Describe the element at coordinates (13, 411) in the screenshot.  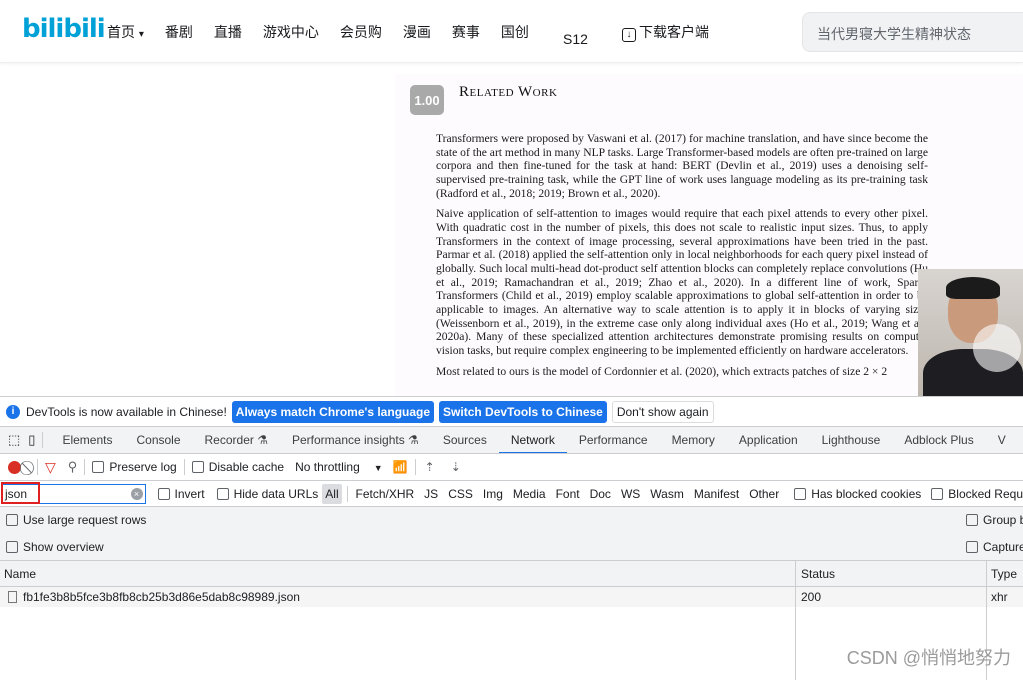
I see `info-icon: i` at that location.